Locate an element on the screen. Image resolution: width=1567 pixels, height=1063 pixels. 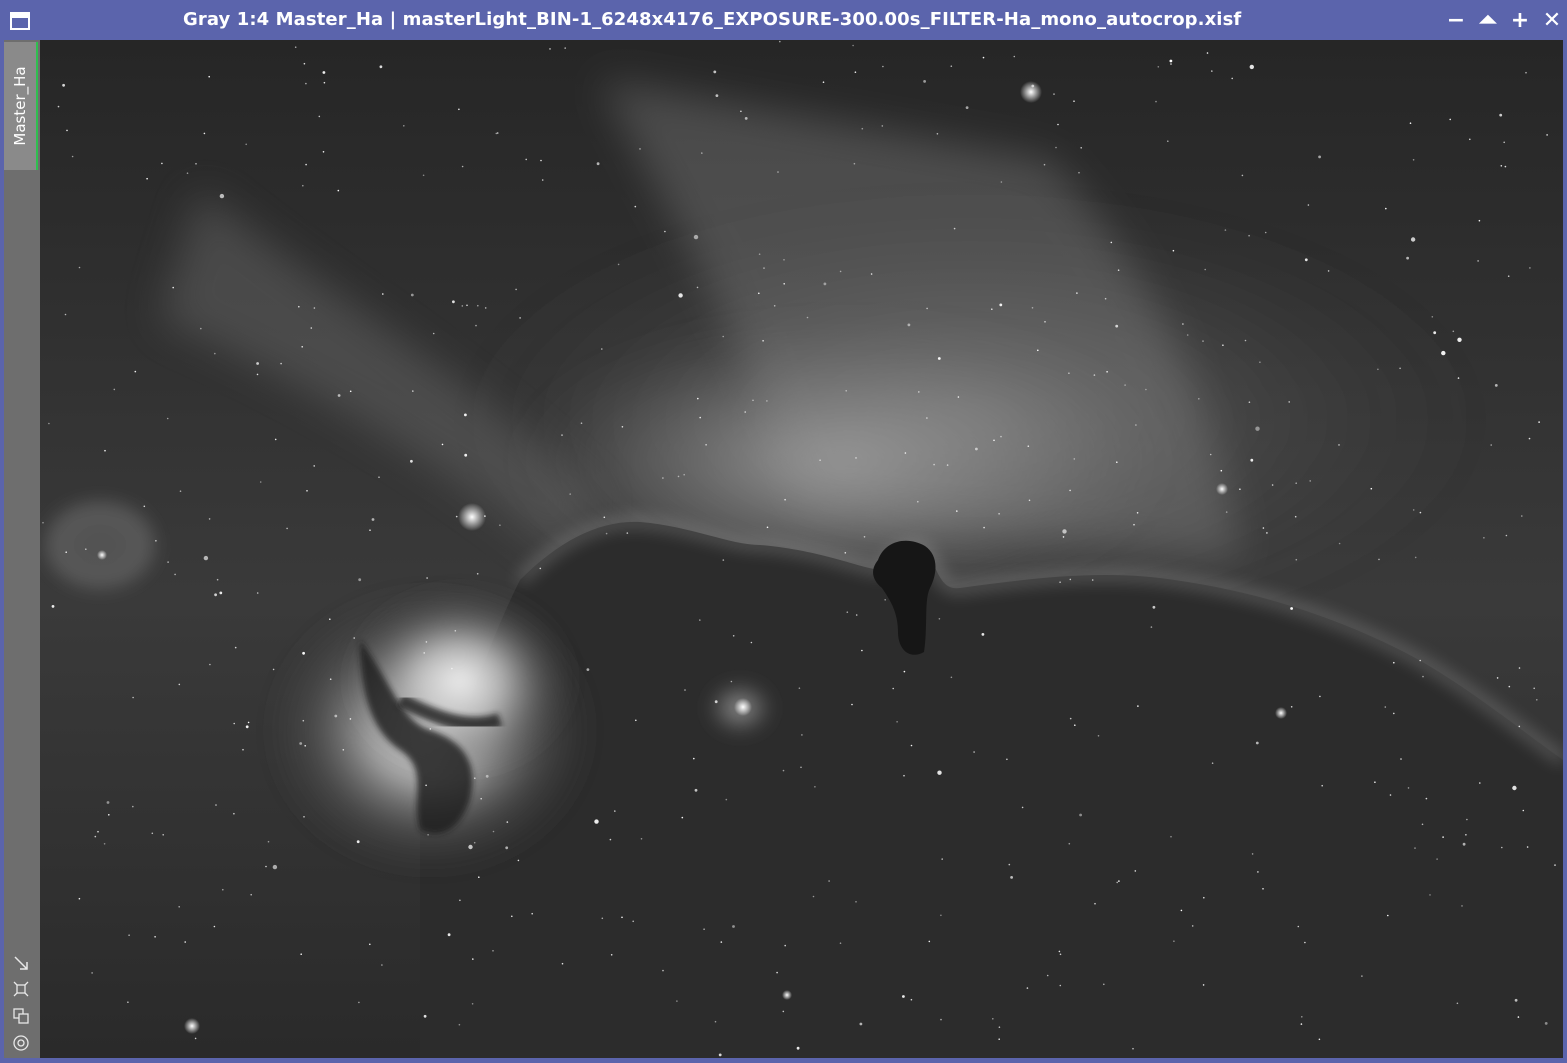
target-icon is located at coordinates (21, 1043).